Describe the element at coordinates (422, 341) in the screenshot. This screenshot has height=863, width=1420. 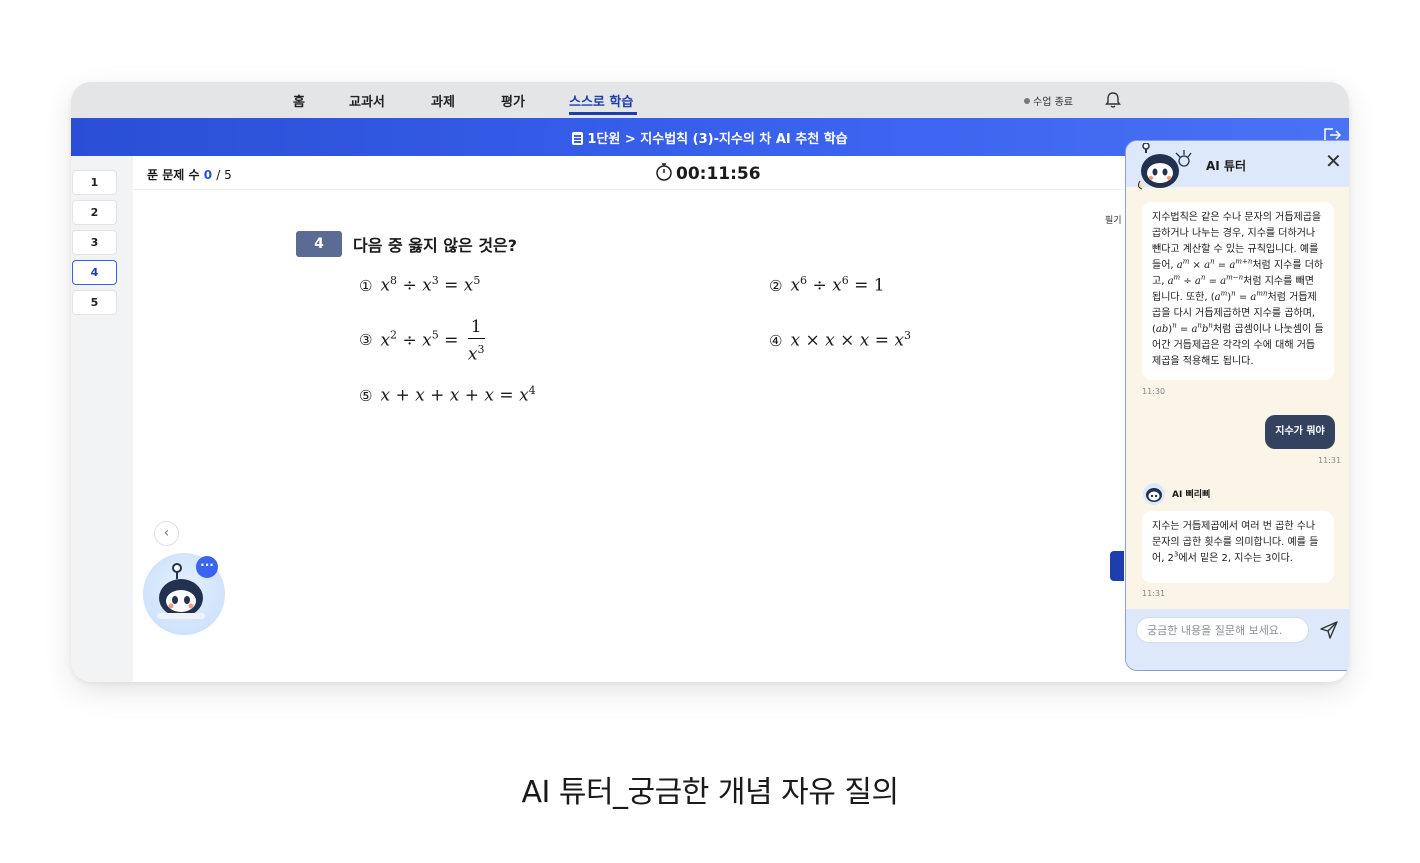
I see `option-3: ③ x2 ÷ x5 = 1 x3` at that location.